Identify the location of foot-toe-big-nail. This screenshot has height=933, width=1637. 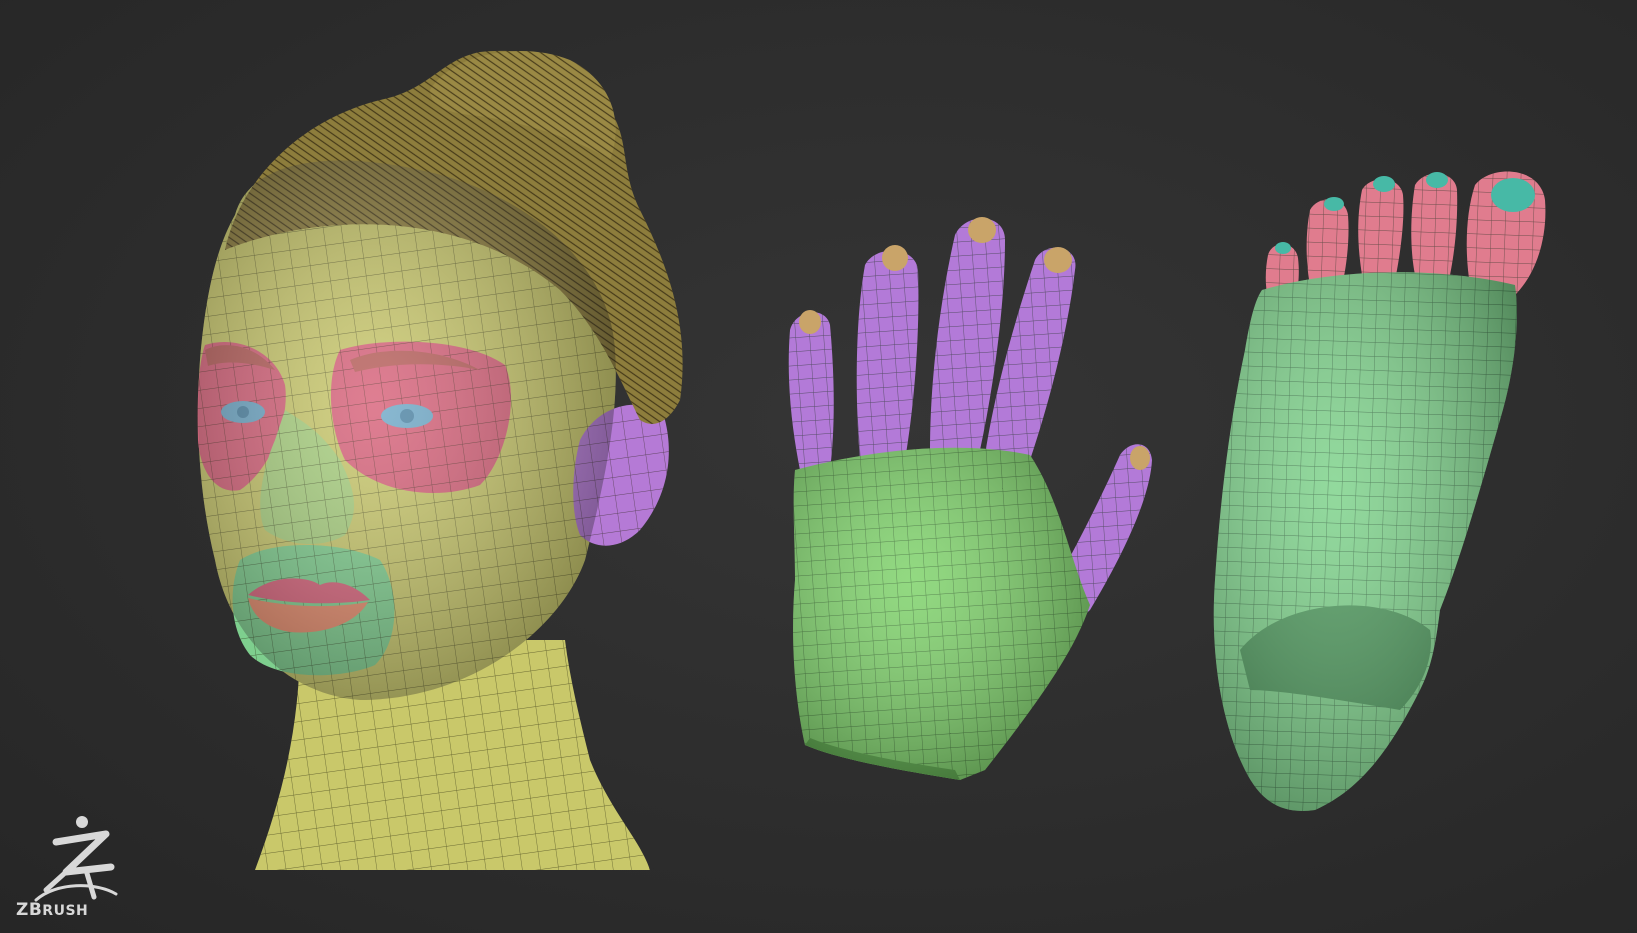
(1513, 195).